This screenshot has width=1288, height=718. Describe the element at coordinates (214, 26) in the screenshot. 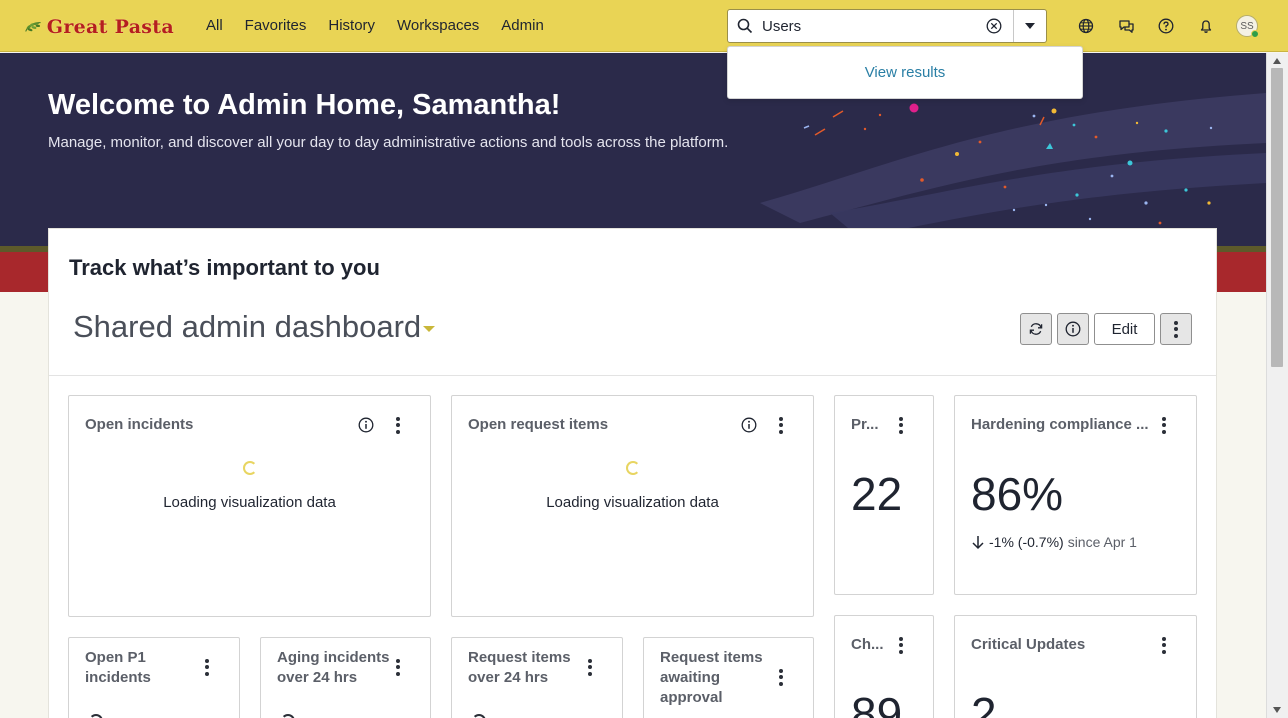

I see `nav-all: All` at that location.